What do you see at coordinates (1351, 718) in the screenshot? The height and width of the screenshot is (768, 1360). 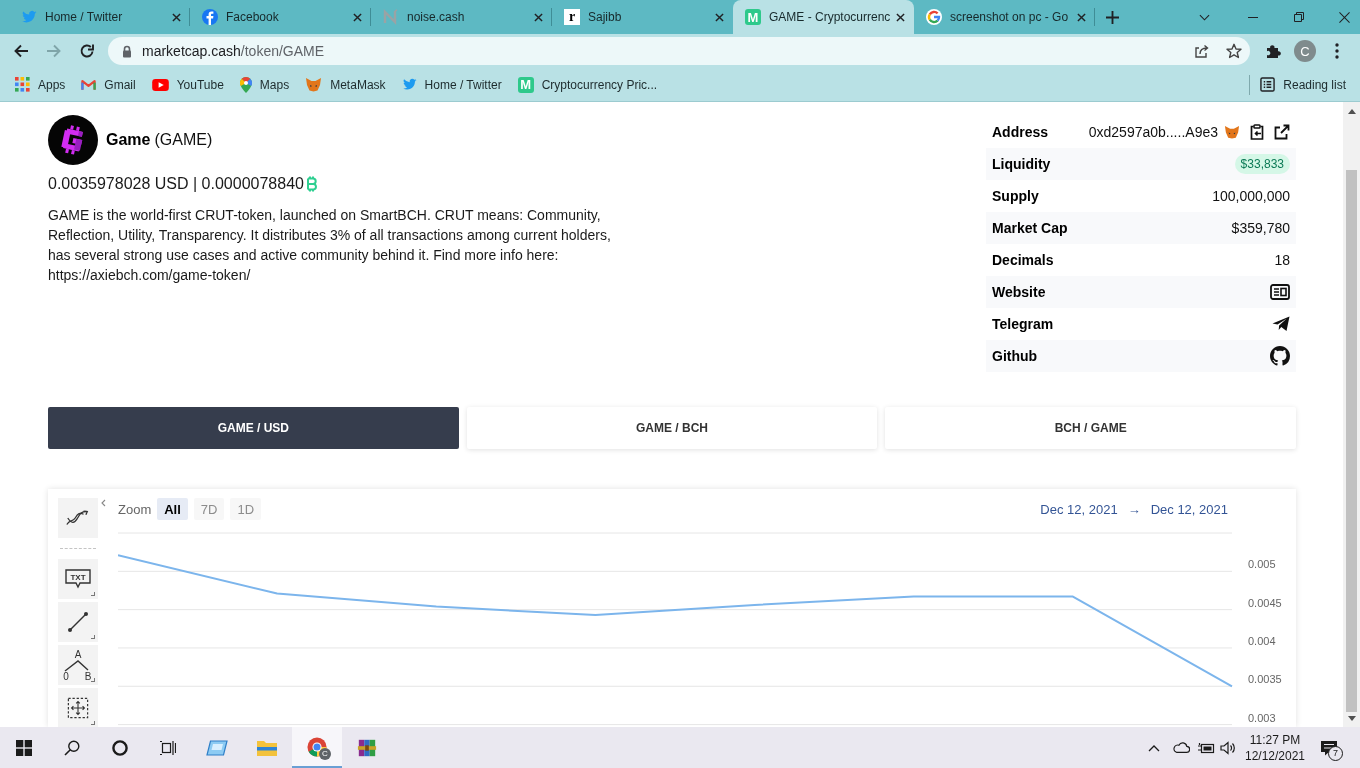 I see `scroll-down-icon` at bounding box center [1351, 718].